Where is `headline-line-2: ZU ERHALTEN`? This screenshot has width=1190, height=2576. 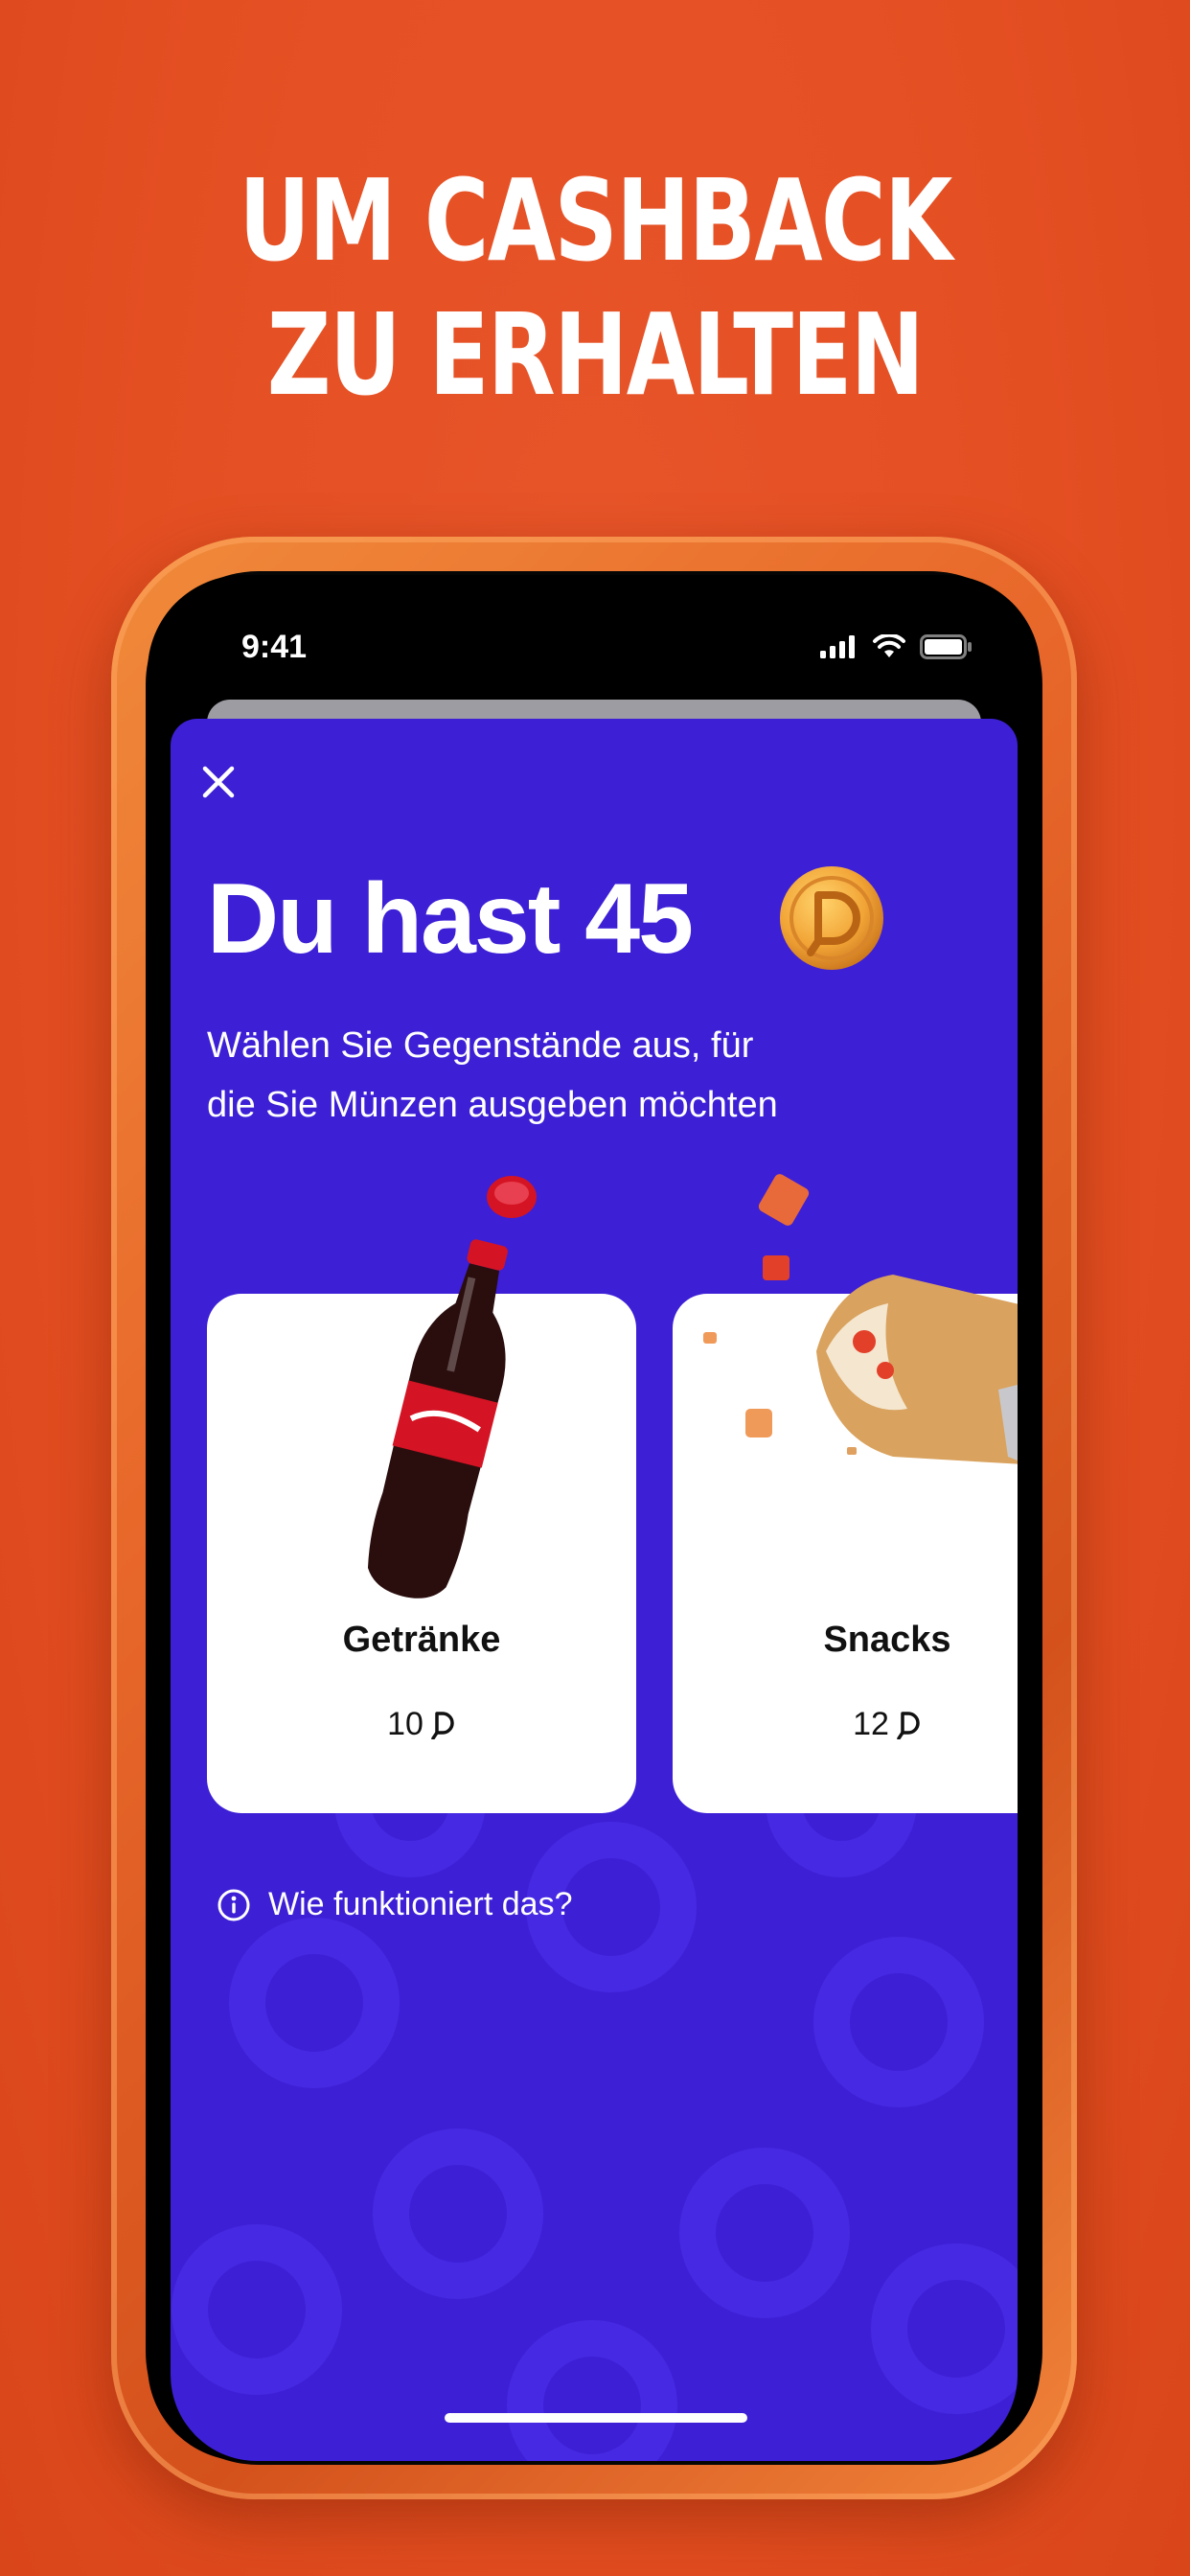
headline-line-2: ZU ERHALTEN is located at coordinates (595, 354).